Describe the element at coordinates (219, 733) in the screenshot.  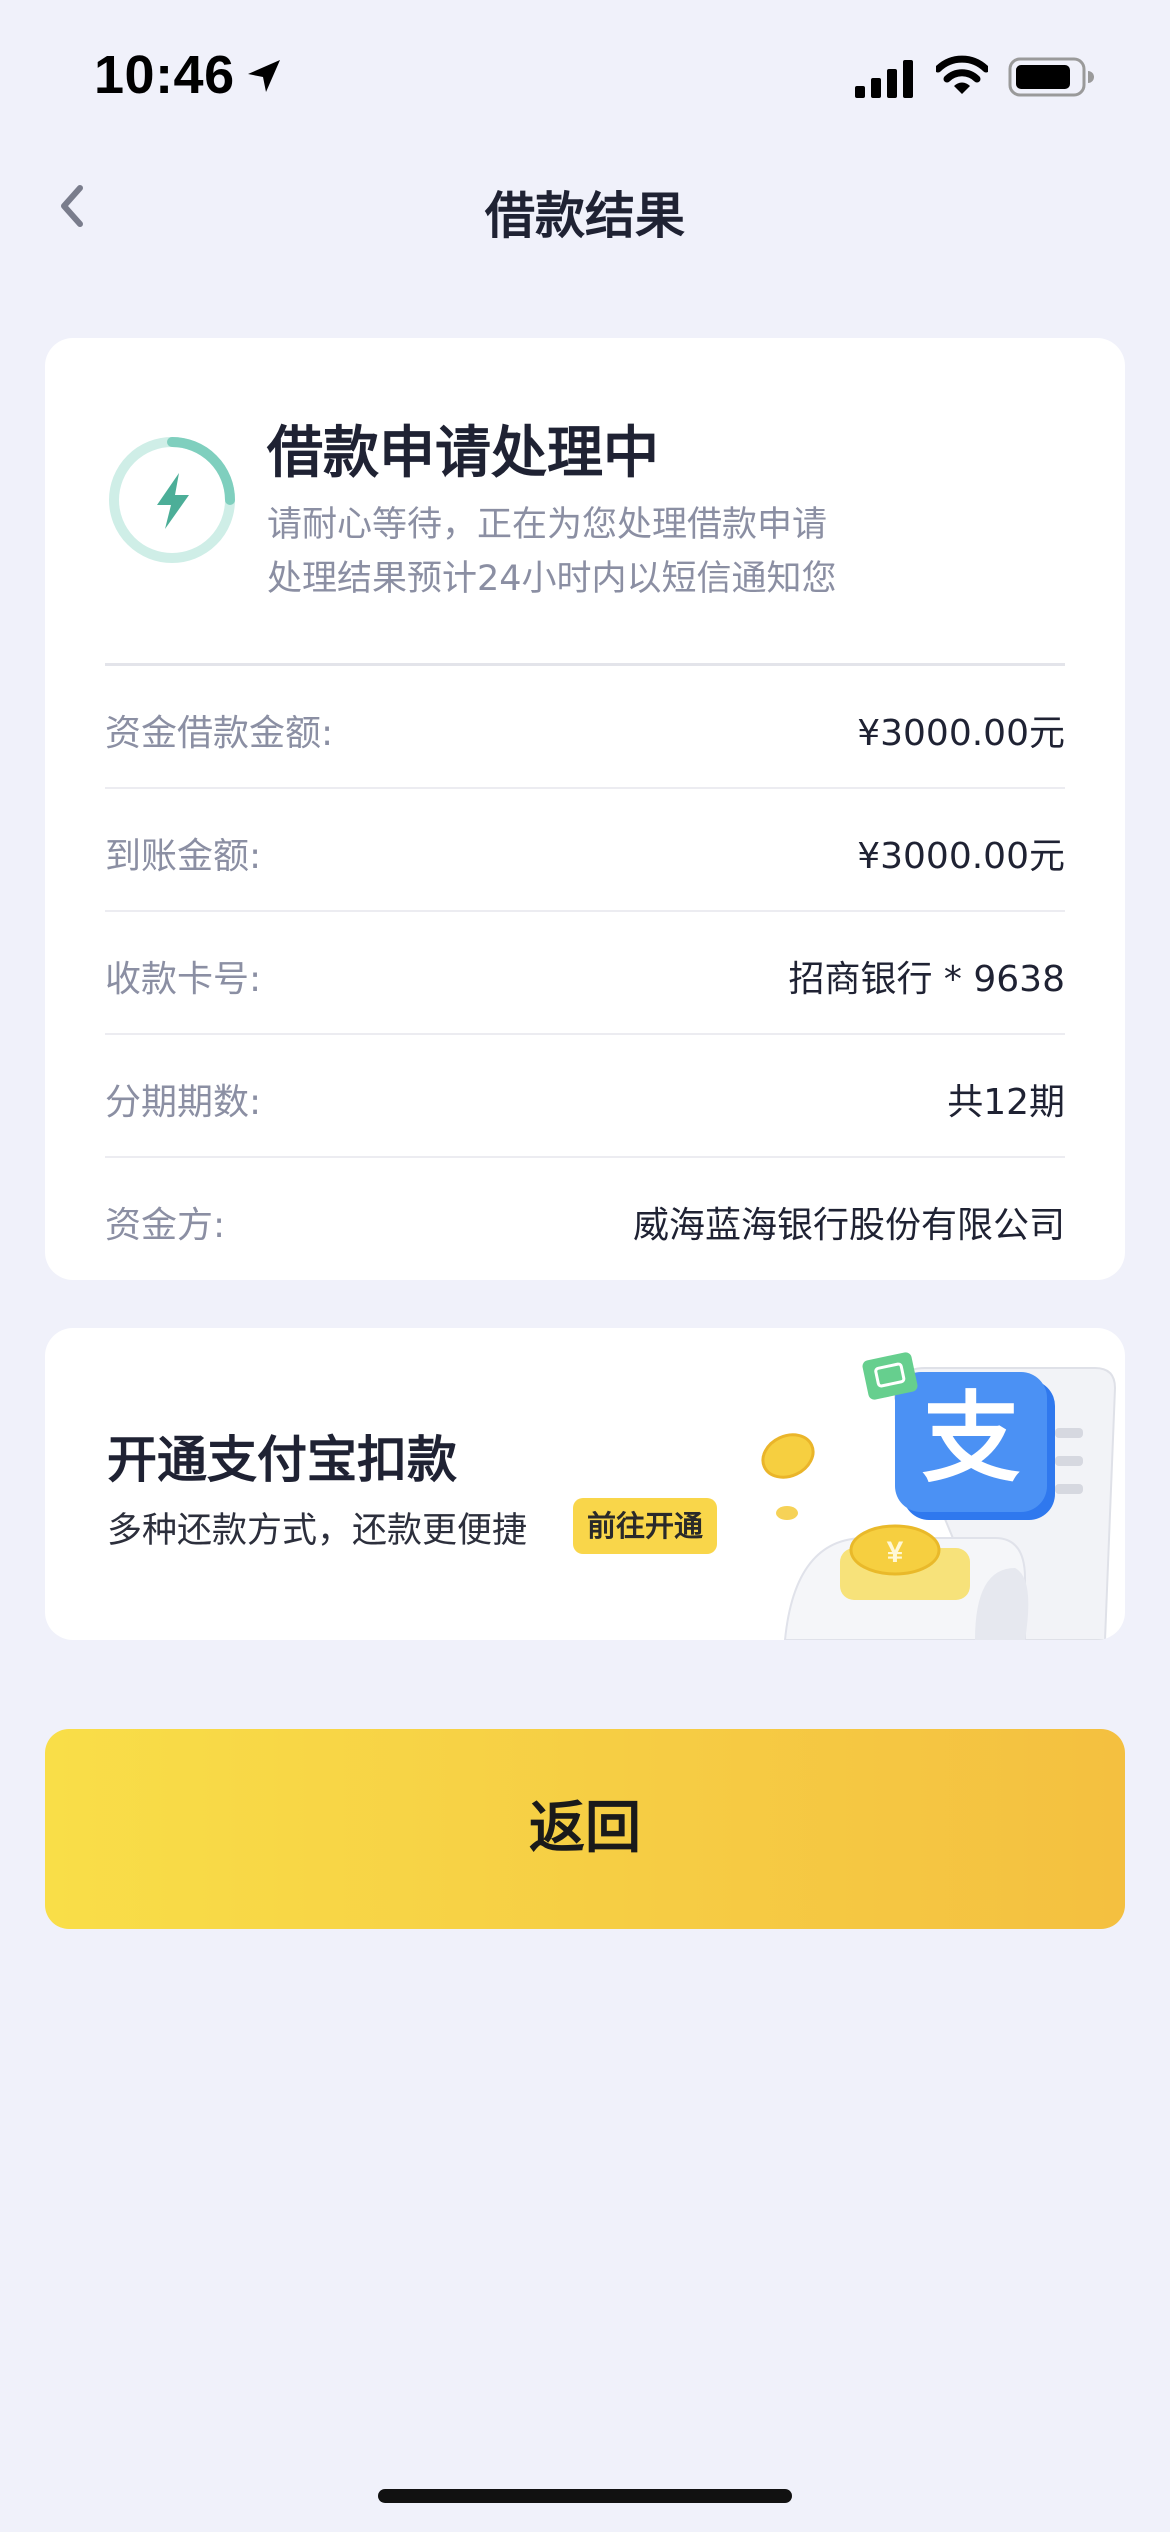
I see `detail-label: 资金借款金额:` at that location.